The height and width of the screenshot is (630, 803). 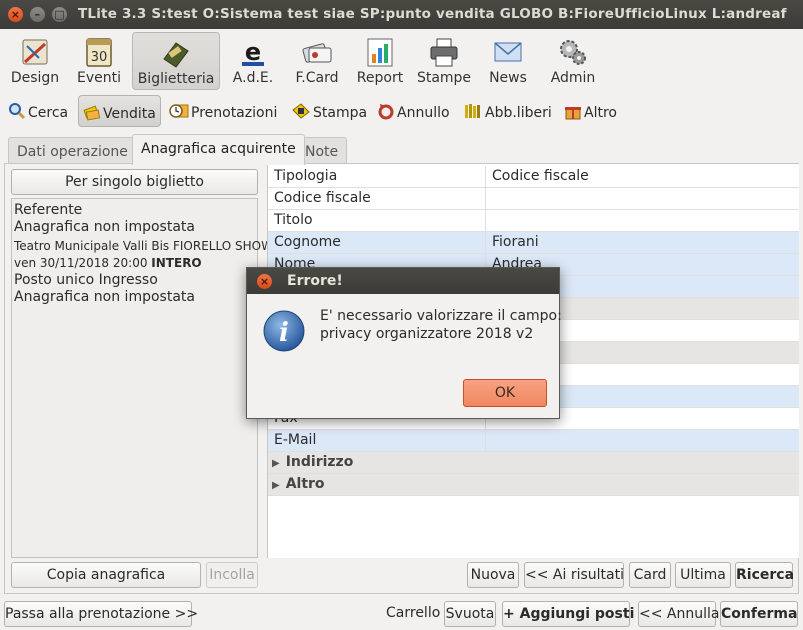 What do you see at coordinates (305, 484) in the screenshot?
I see `section-label: Altro` at bounding box center [305, 484].